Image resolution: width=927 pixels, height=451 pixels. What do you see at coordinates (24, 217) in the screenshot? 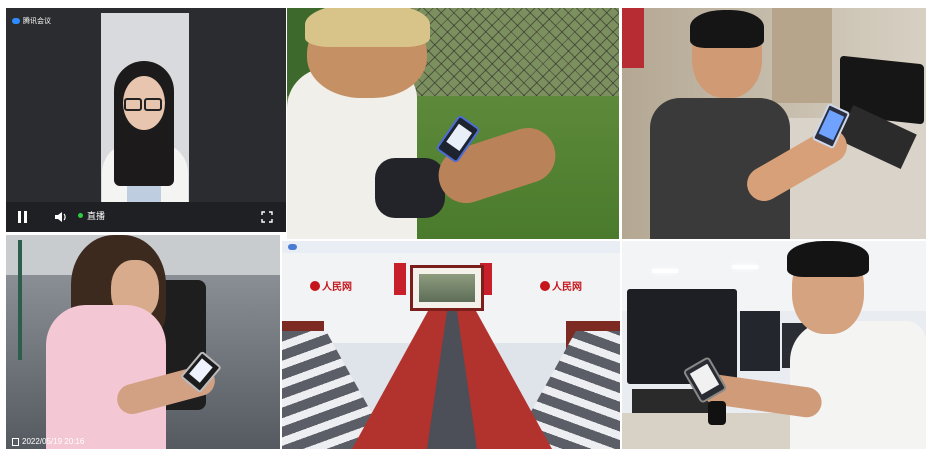
I see `pause-icon` at bounding box center [24, 217].